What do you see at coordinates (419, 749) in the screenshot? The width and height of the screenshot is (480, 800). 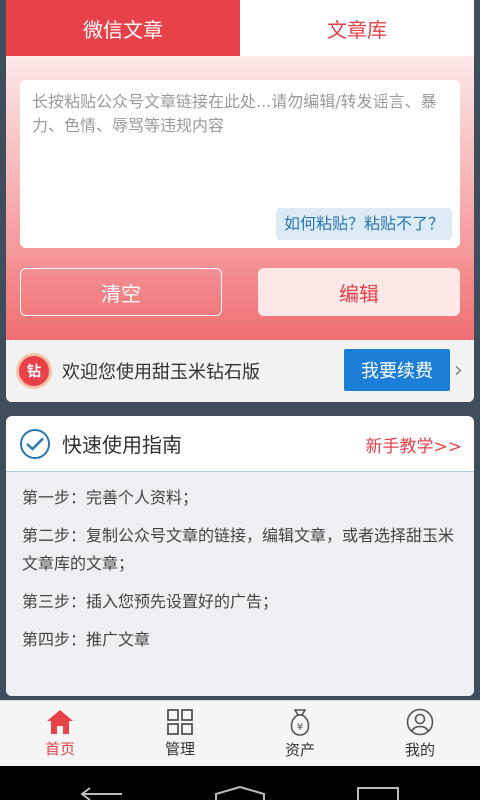 I see `nav-mine-label: 我的` at bounding box center [419, 749].